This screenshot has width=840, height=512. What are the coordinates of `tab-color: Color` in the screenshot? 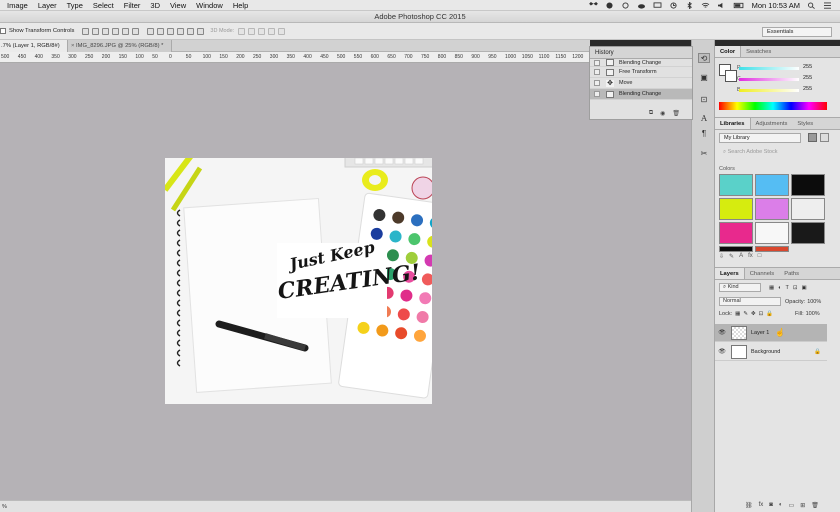 It's located at (728, 51).